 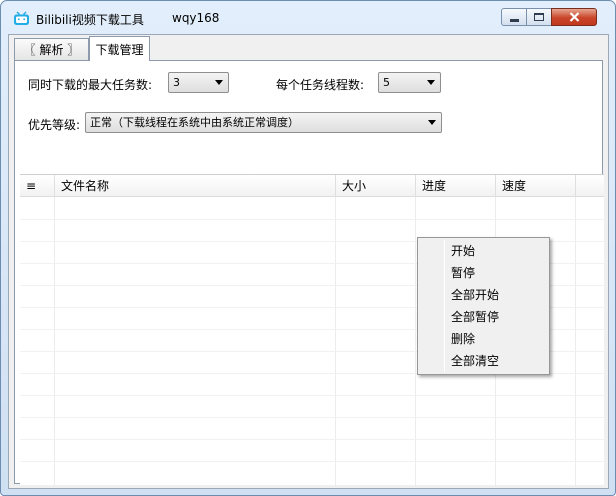 What do you see at coordinates (514, 17) in the screenshot?
I see `minimize-button` at bounding box center [514, 17].